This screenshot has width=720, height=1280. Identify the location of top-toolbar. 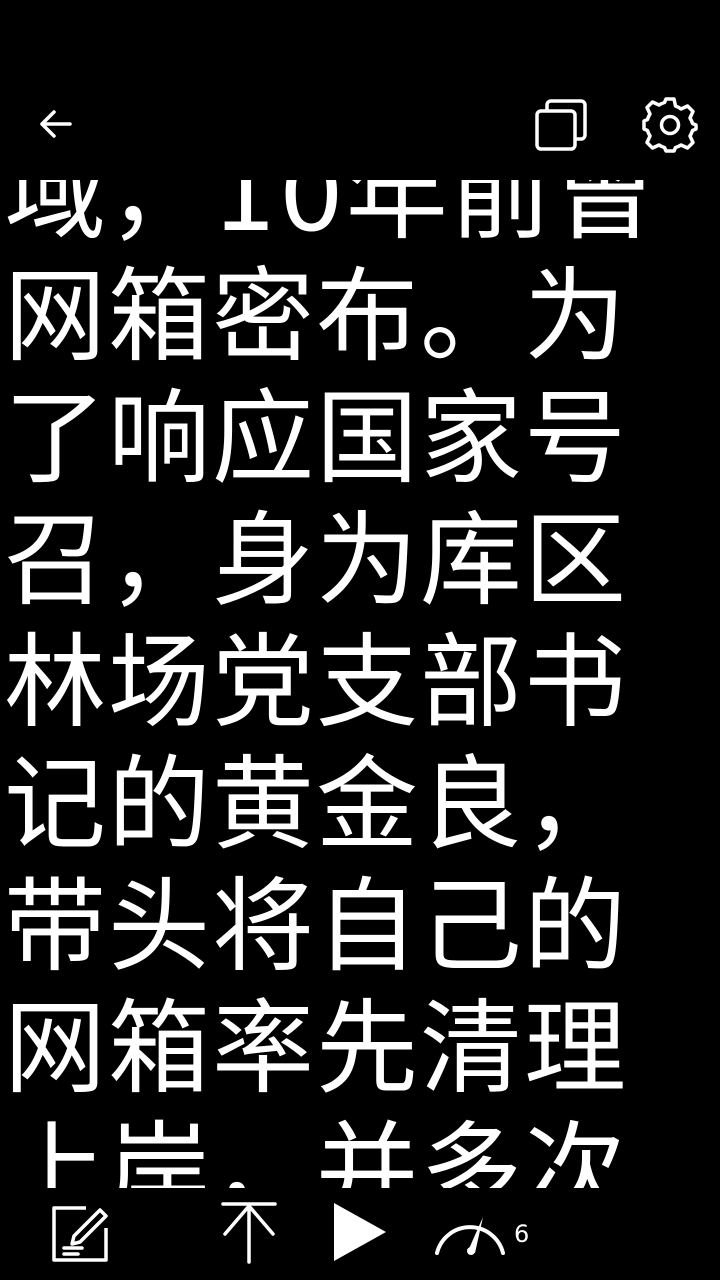
(360, 90).